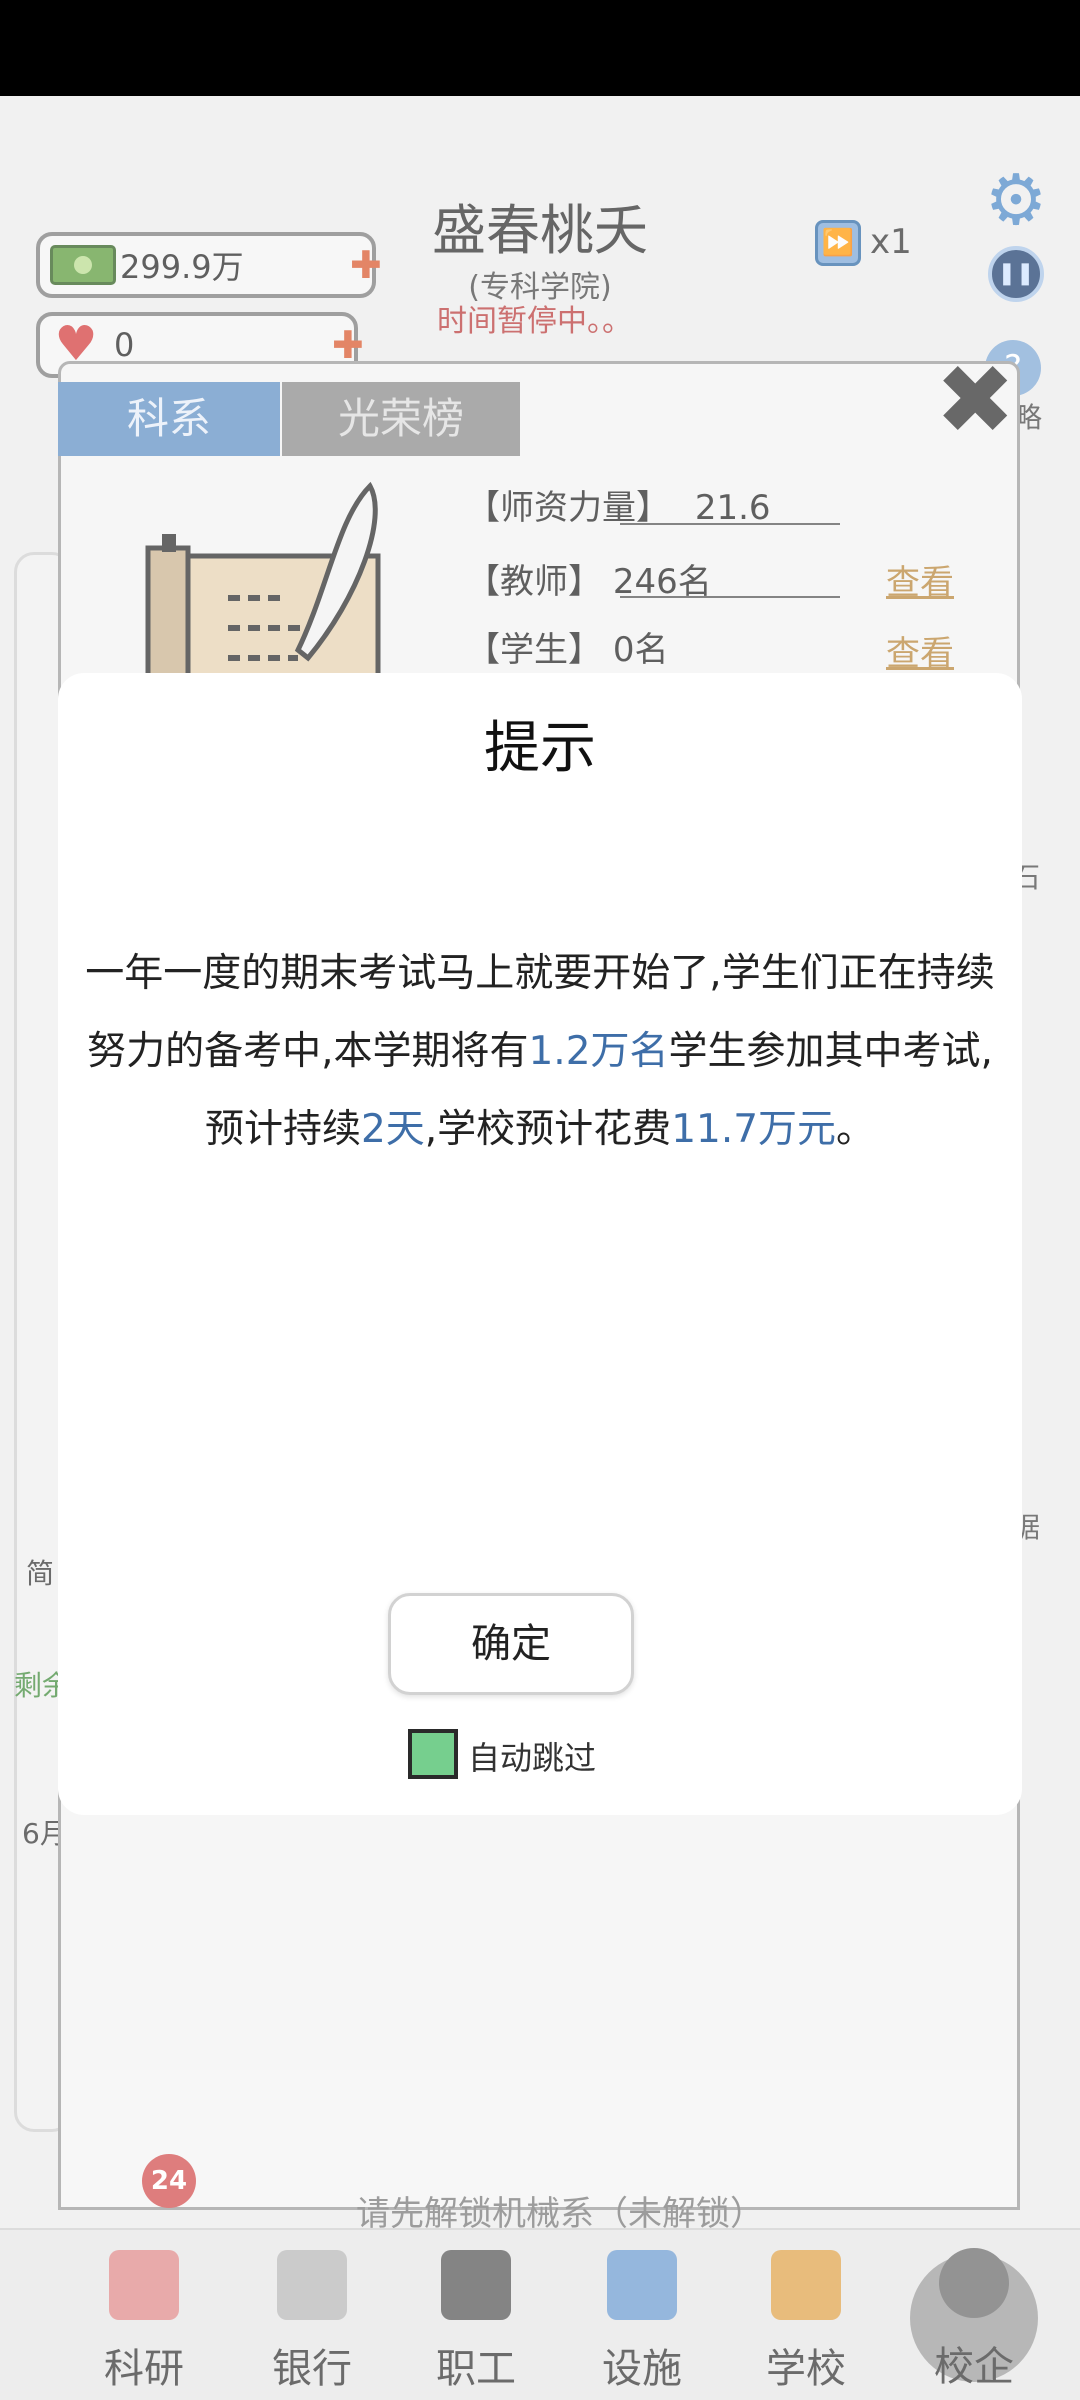  I want to click on auto-skip-checkbox, so click(433, 1754).